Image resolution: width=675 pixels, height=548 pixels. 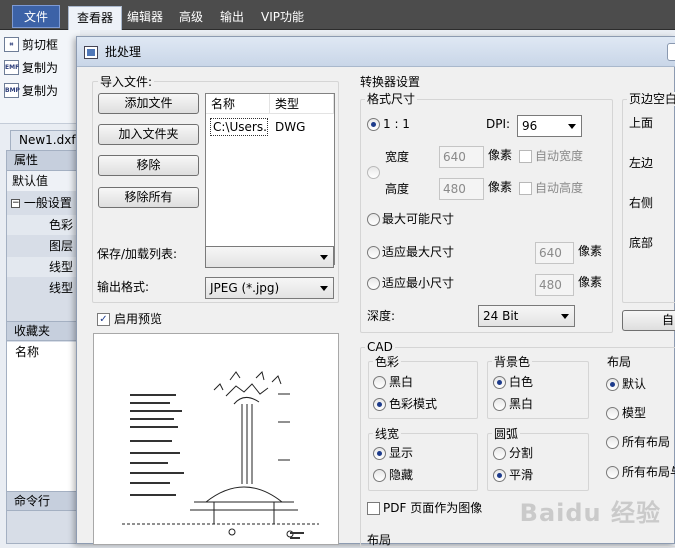 I want to click on tree-item-linetype-2: 线型, so click(x=43, y=288).